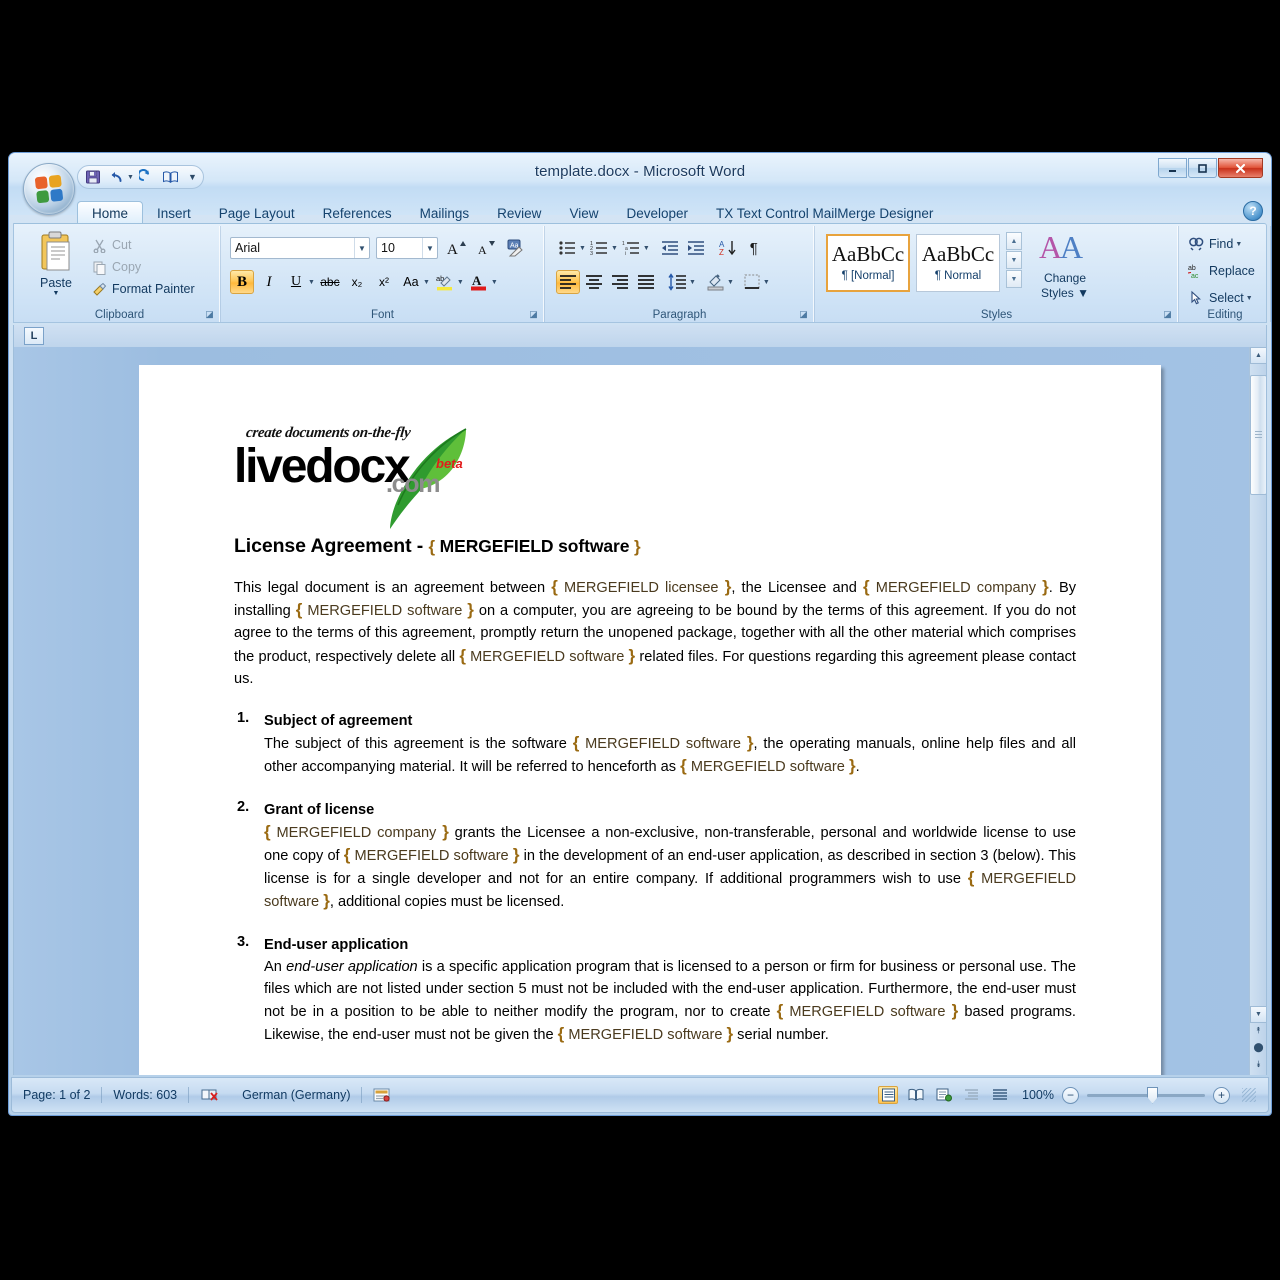  I want to click on print-preview-icon, so click(171, 177).